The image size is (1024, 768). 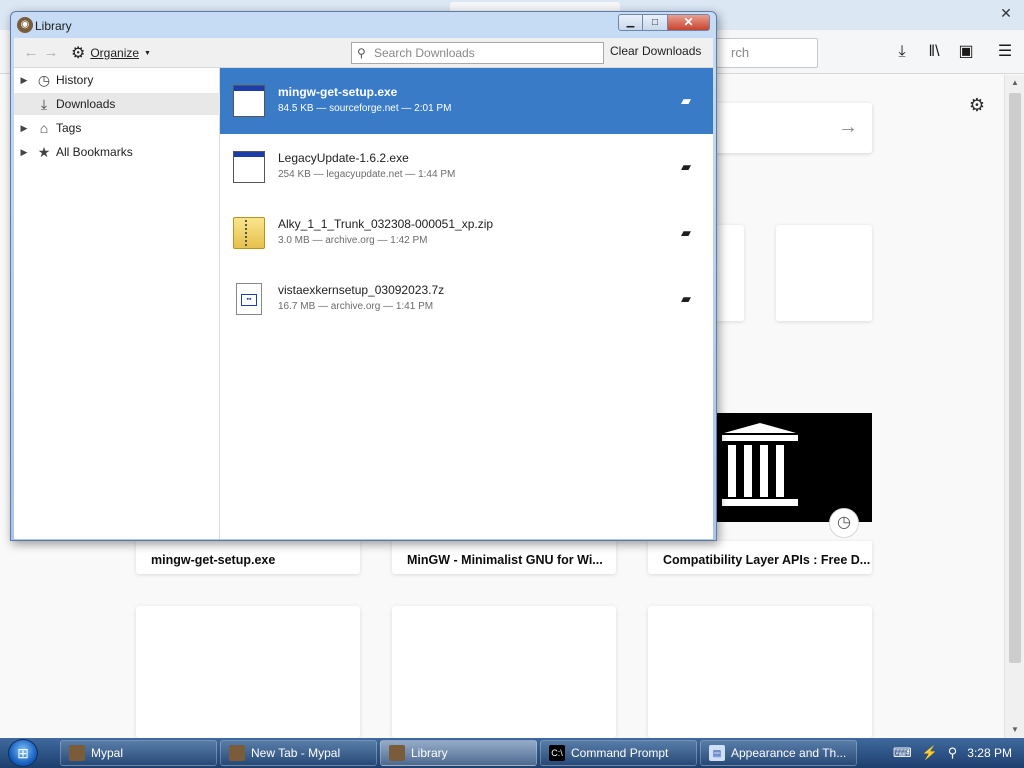 What do you see at coordinates (117, 128) in the screenshot?
I see `sidebar-item-tags: ▶ ⌂ Tags` at bounding box center [117, 128].